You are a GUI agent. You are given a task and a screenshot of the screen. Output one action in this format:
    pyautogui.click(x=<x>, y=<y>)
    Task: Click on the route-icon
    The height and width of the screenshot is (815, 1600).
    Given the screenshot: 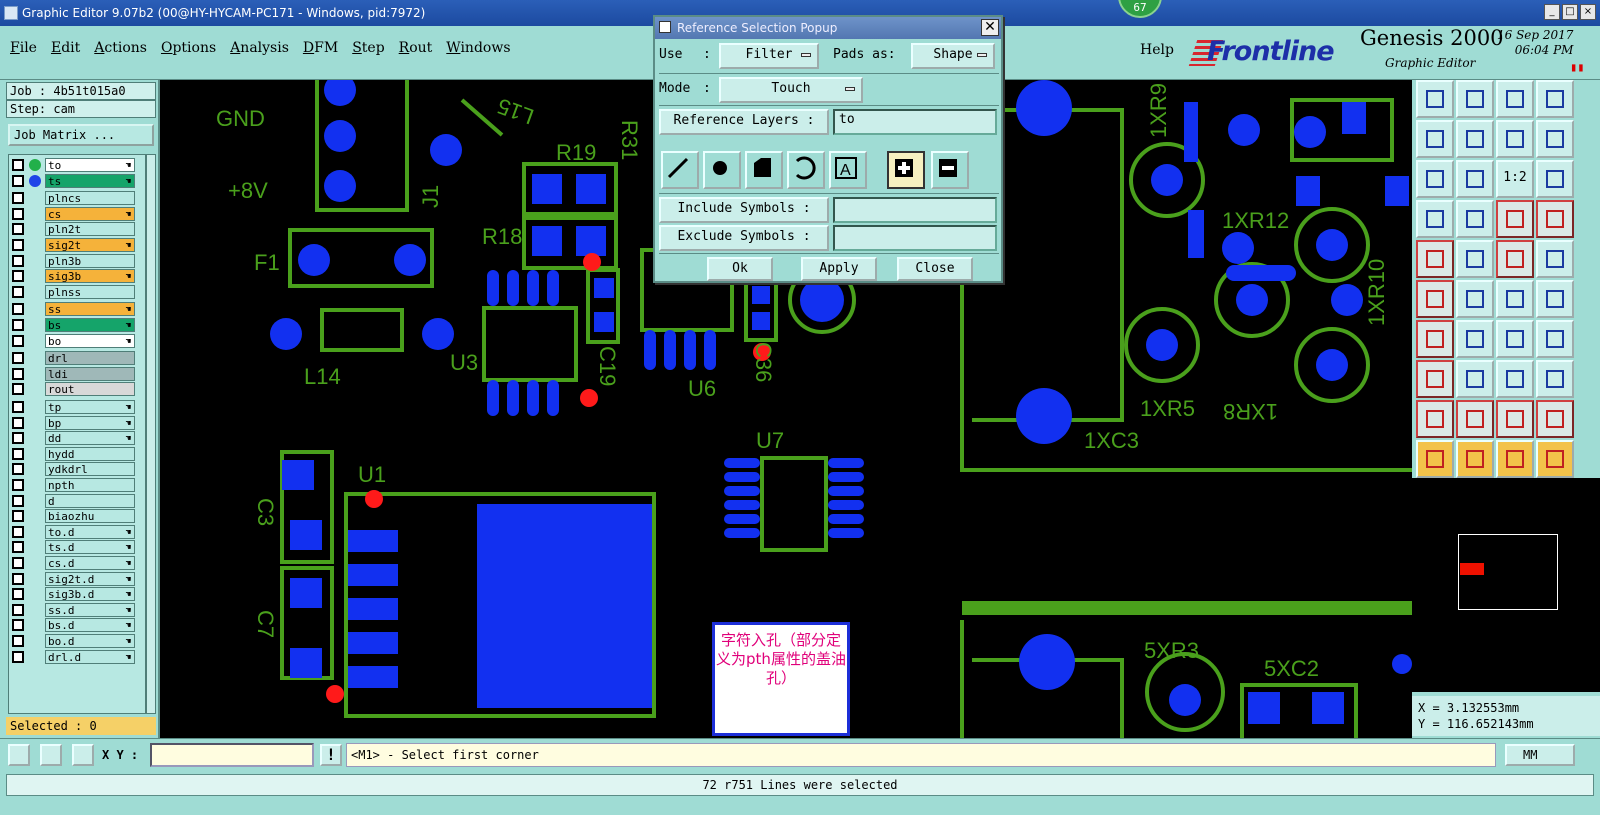 What is the action you would take?
    pyautogui.click(x=1435, y=299)
    